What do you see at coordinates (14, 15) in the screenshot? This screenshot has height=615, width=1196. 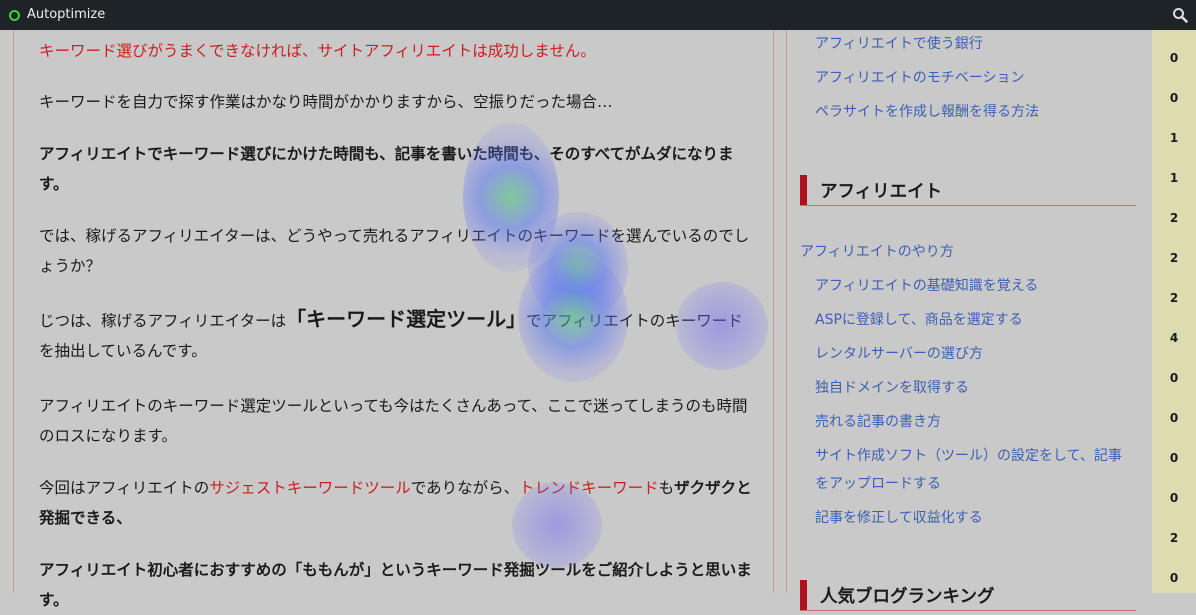 I see `status-dot-icon` at bounding box center [14, 15].